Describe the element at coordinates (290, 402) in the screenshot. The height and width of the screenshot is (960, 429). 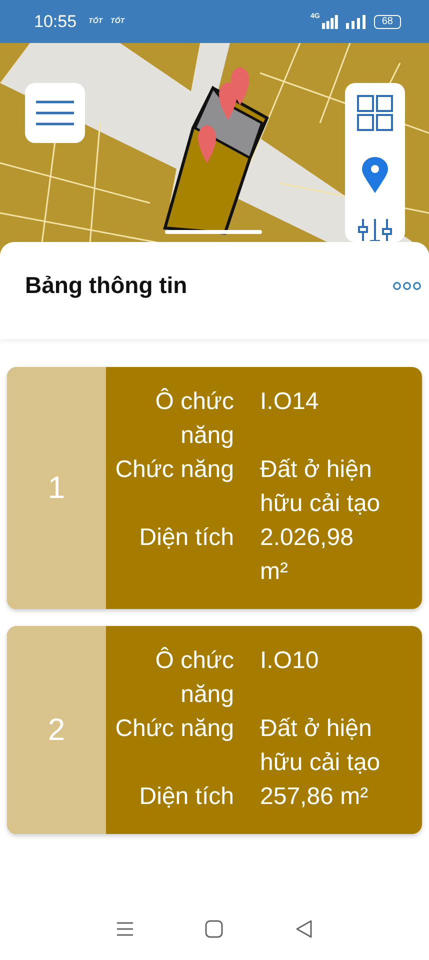
I see `field-value: I.O14` at that location.